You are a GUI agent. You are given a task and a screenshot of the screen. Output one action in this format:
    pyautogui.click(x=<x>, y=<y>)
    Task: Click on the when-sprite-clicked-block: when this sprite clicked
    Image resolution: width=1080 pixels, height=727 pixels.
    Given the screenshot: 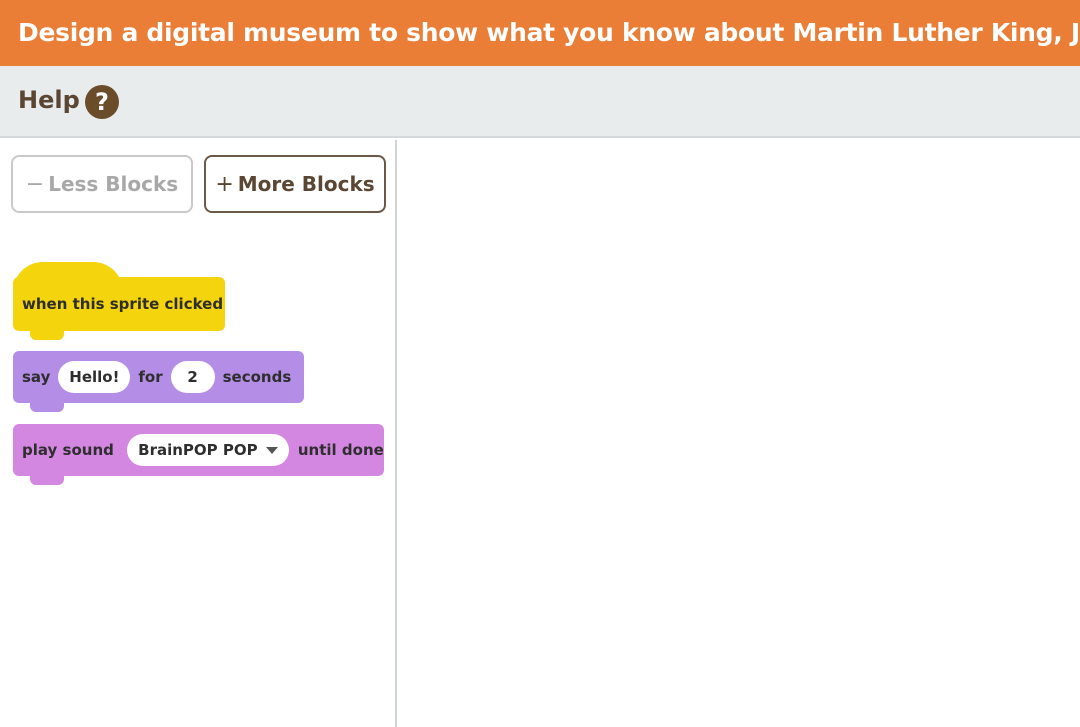 What is the action you would take?
    pyautogui.click(x=119, y=304)
    